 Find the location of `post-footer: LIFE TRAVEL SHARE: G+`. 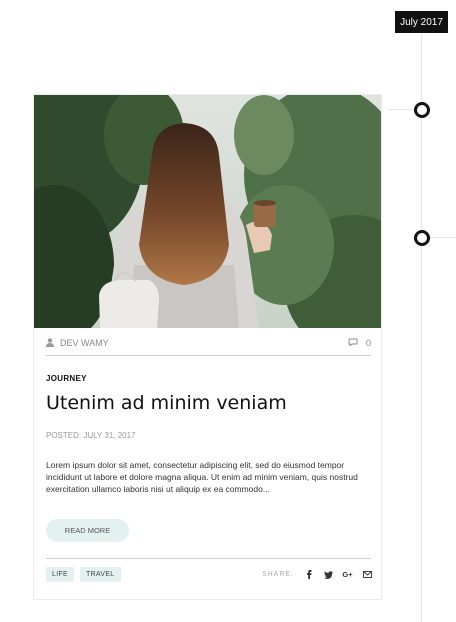

post-footer: LIFE TRAVEL SHARE: G+ is located at coordinates (209, 574).